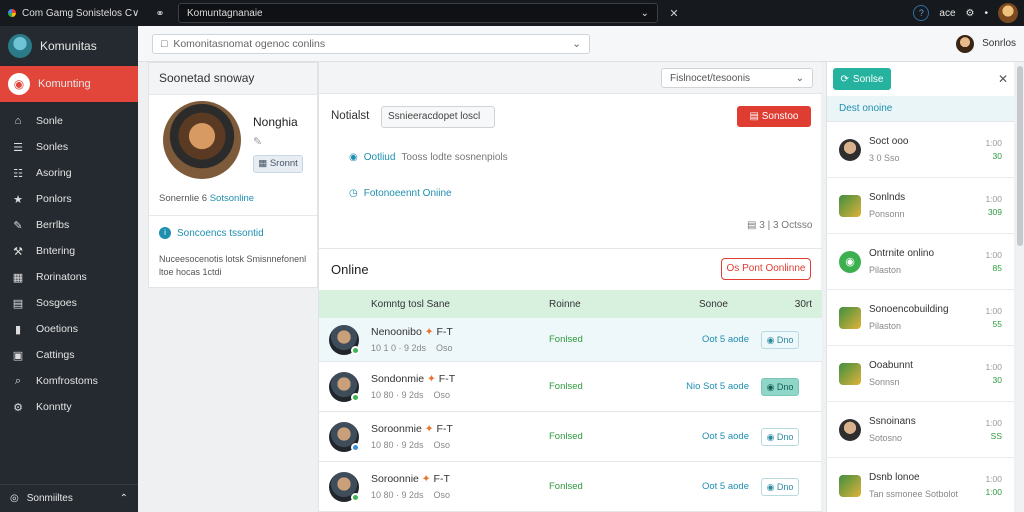  I want to click on member-tag: F-T, so click(441, 479).